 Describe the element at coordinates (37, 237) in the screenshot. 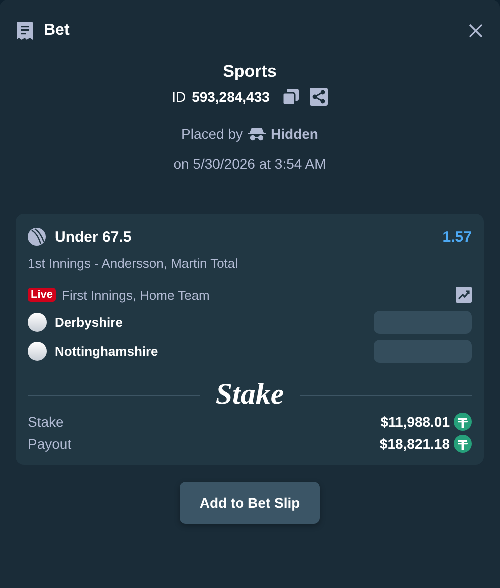

I see `ball-icon` at that location.